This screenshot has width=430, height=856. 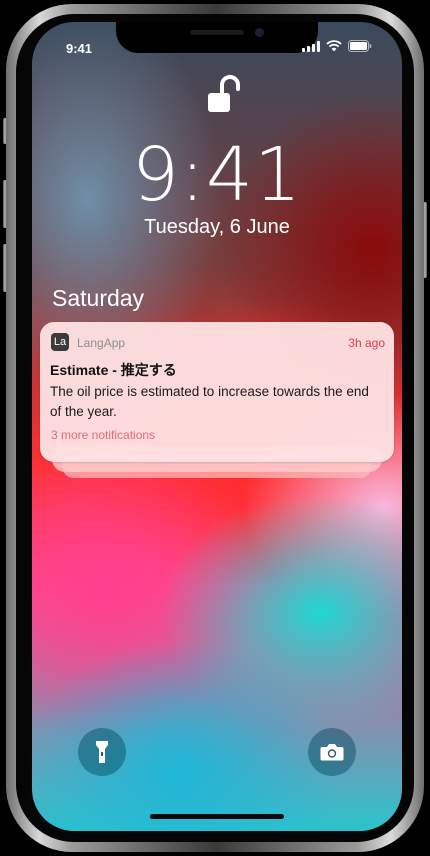 I want to click on flashlight-icon, so click(x=102, y=752).